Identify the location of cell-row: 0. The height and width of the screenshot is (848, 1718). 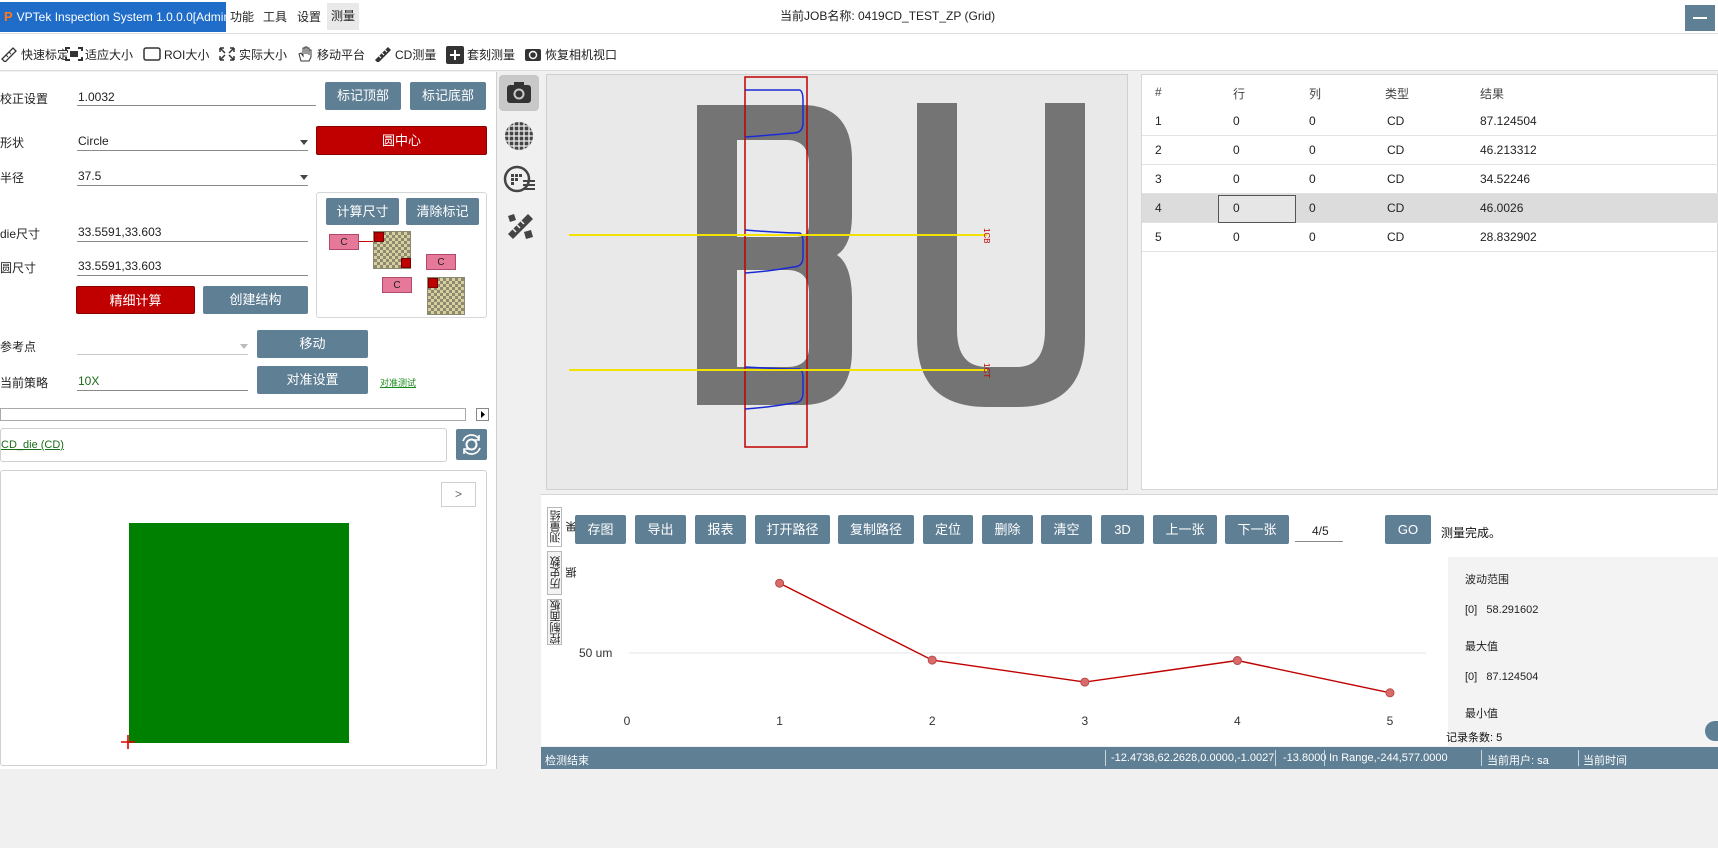
(1236, 237).